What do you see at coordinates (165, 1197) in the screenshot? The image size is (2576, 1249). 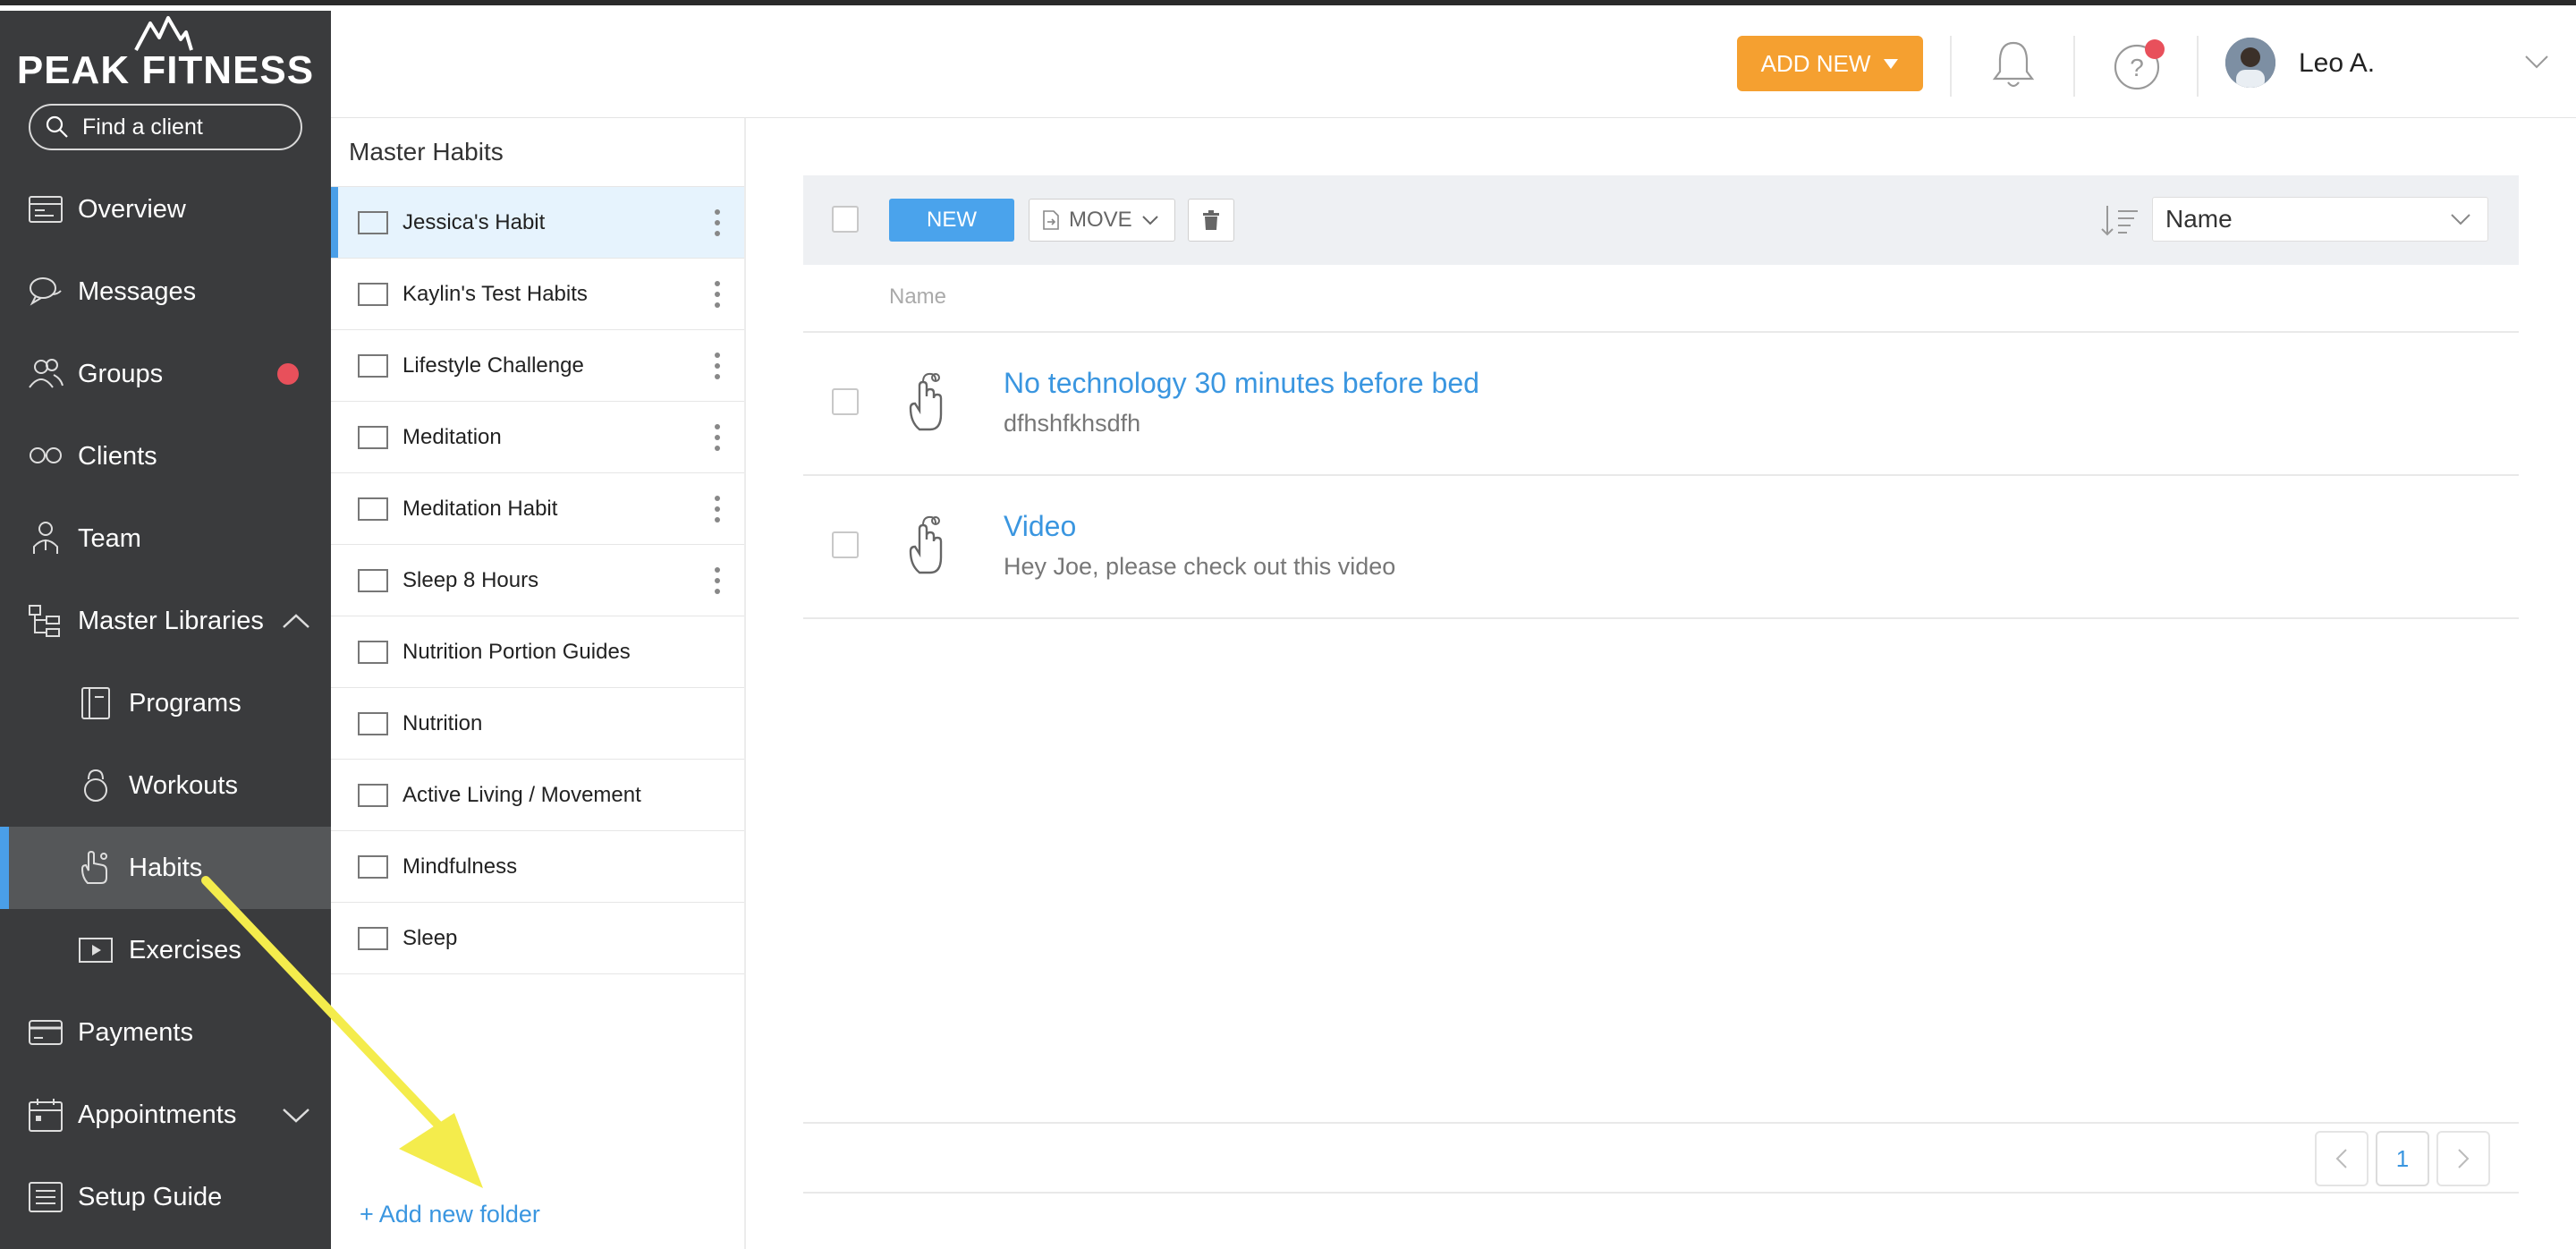 I see `sidebar-item-setup-guide: Setup Guide` at bounding box center [165, 1197].